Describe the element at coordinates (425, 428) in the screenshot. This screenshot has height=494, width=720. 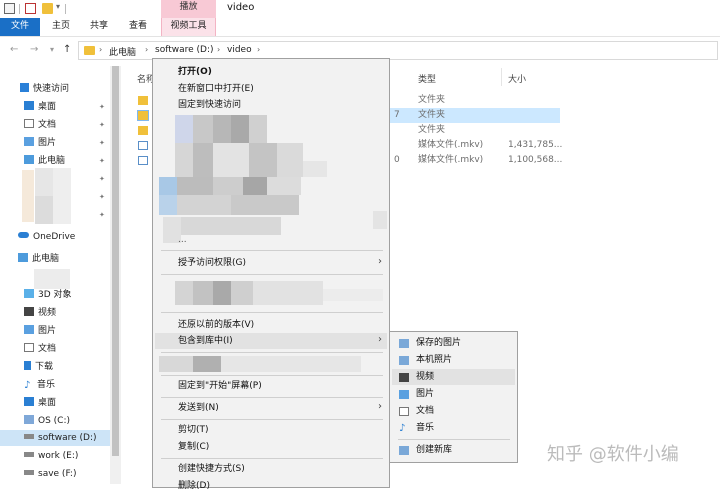
I see `submenu-item-music: 音乐` at that location.